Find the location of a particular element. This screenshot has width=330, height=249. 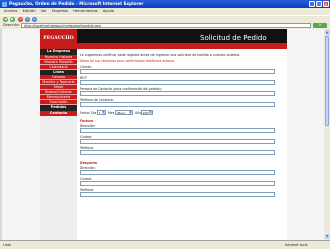

despacho-ciudad-input is located at coordinates (177, 183).